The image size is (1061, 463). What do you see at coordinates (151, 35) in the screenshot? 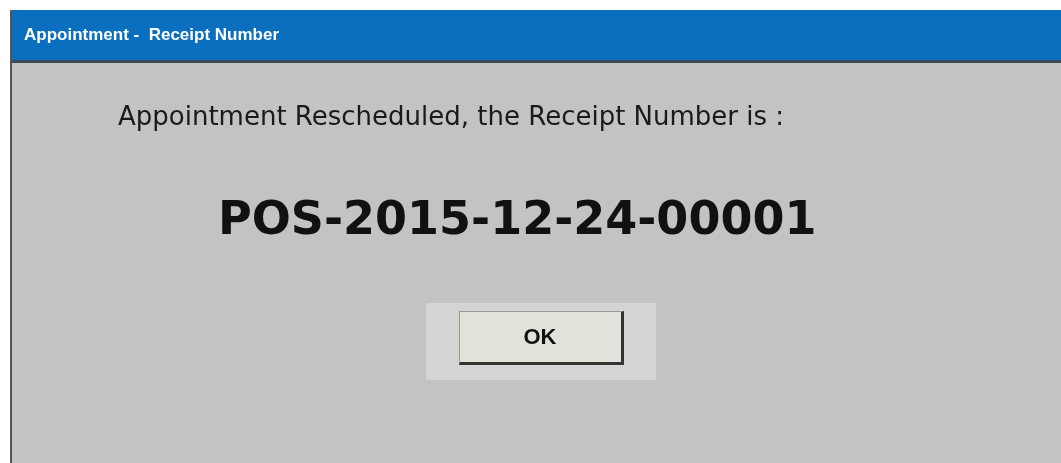
I see `window-title: Appointment - Receipt Number` at bounding box center [151, 35].